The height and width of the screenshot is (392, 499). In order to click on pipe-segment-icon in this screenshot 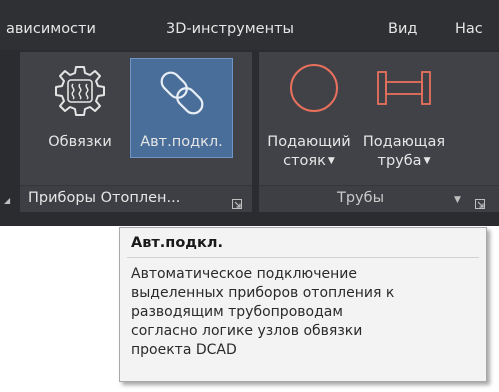, I will do `click(404, 90)`.